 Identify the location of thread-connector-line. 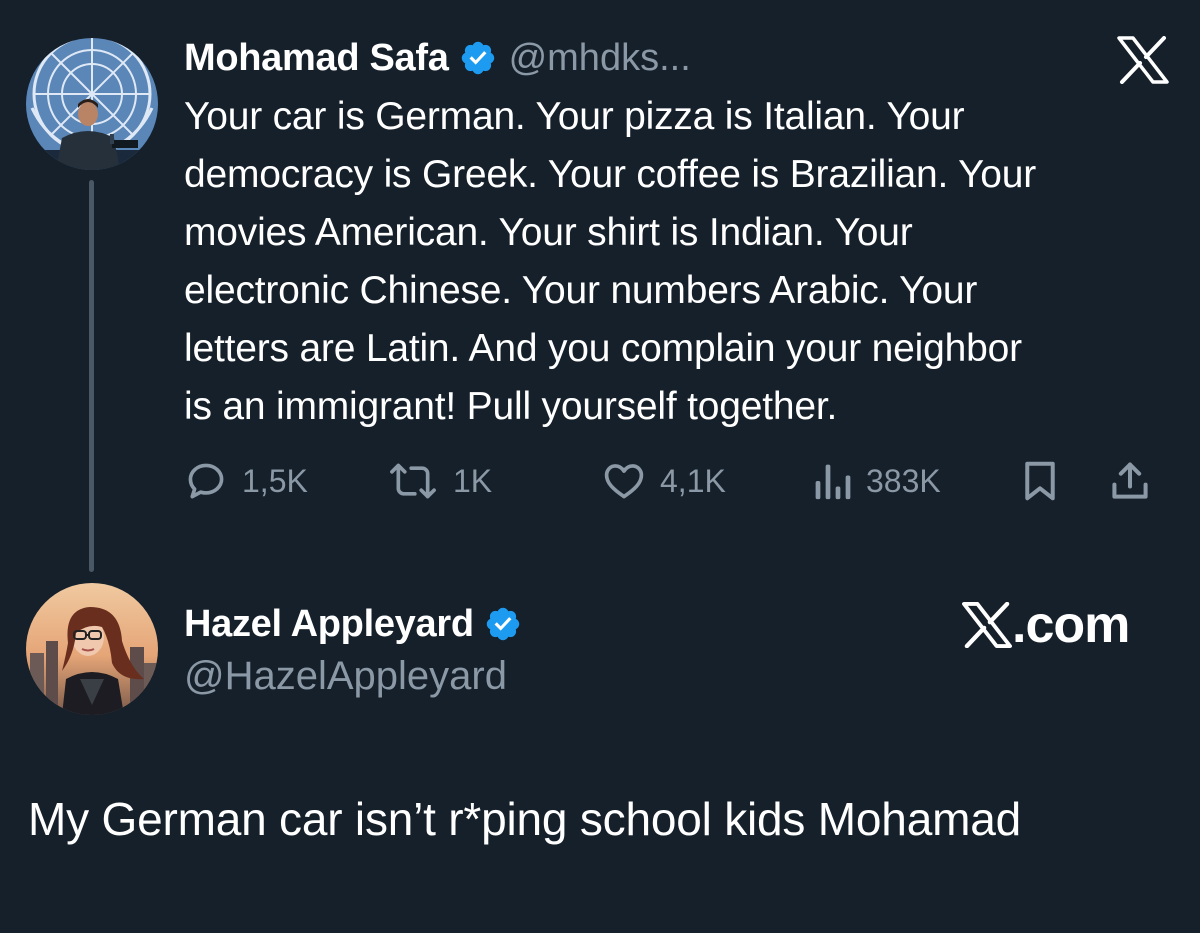
(91, 376).